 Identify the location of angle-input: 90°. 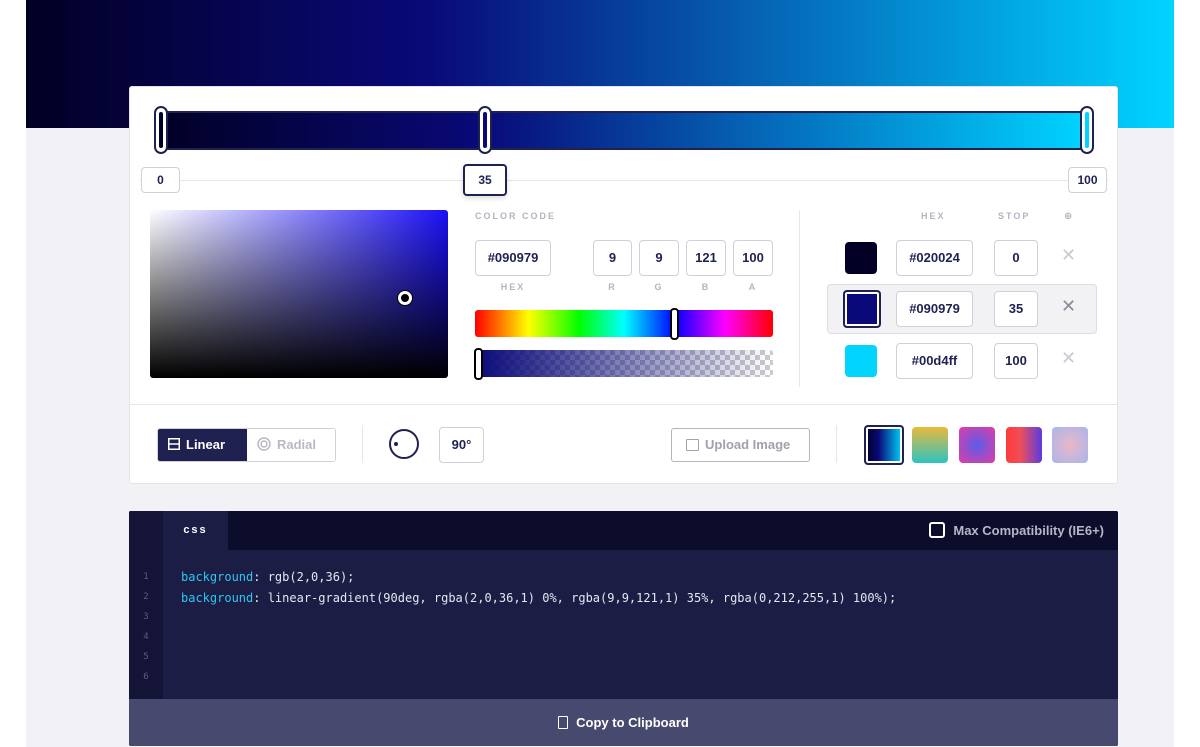
(461, 445).